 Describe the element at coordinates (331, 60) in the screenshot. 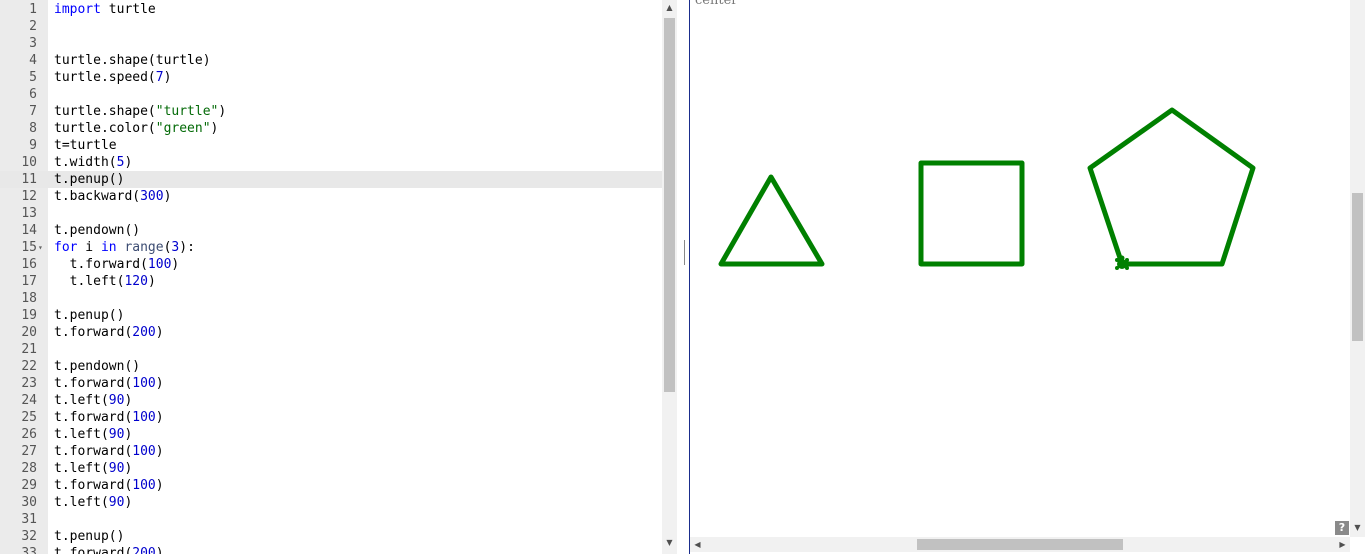

I see `code-line: 4 turtle.shape(turtle)` at that location.